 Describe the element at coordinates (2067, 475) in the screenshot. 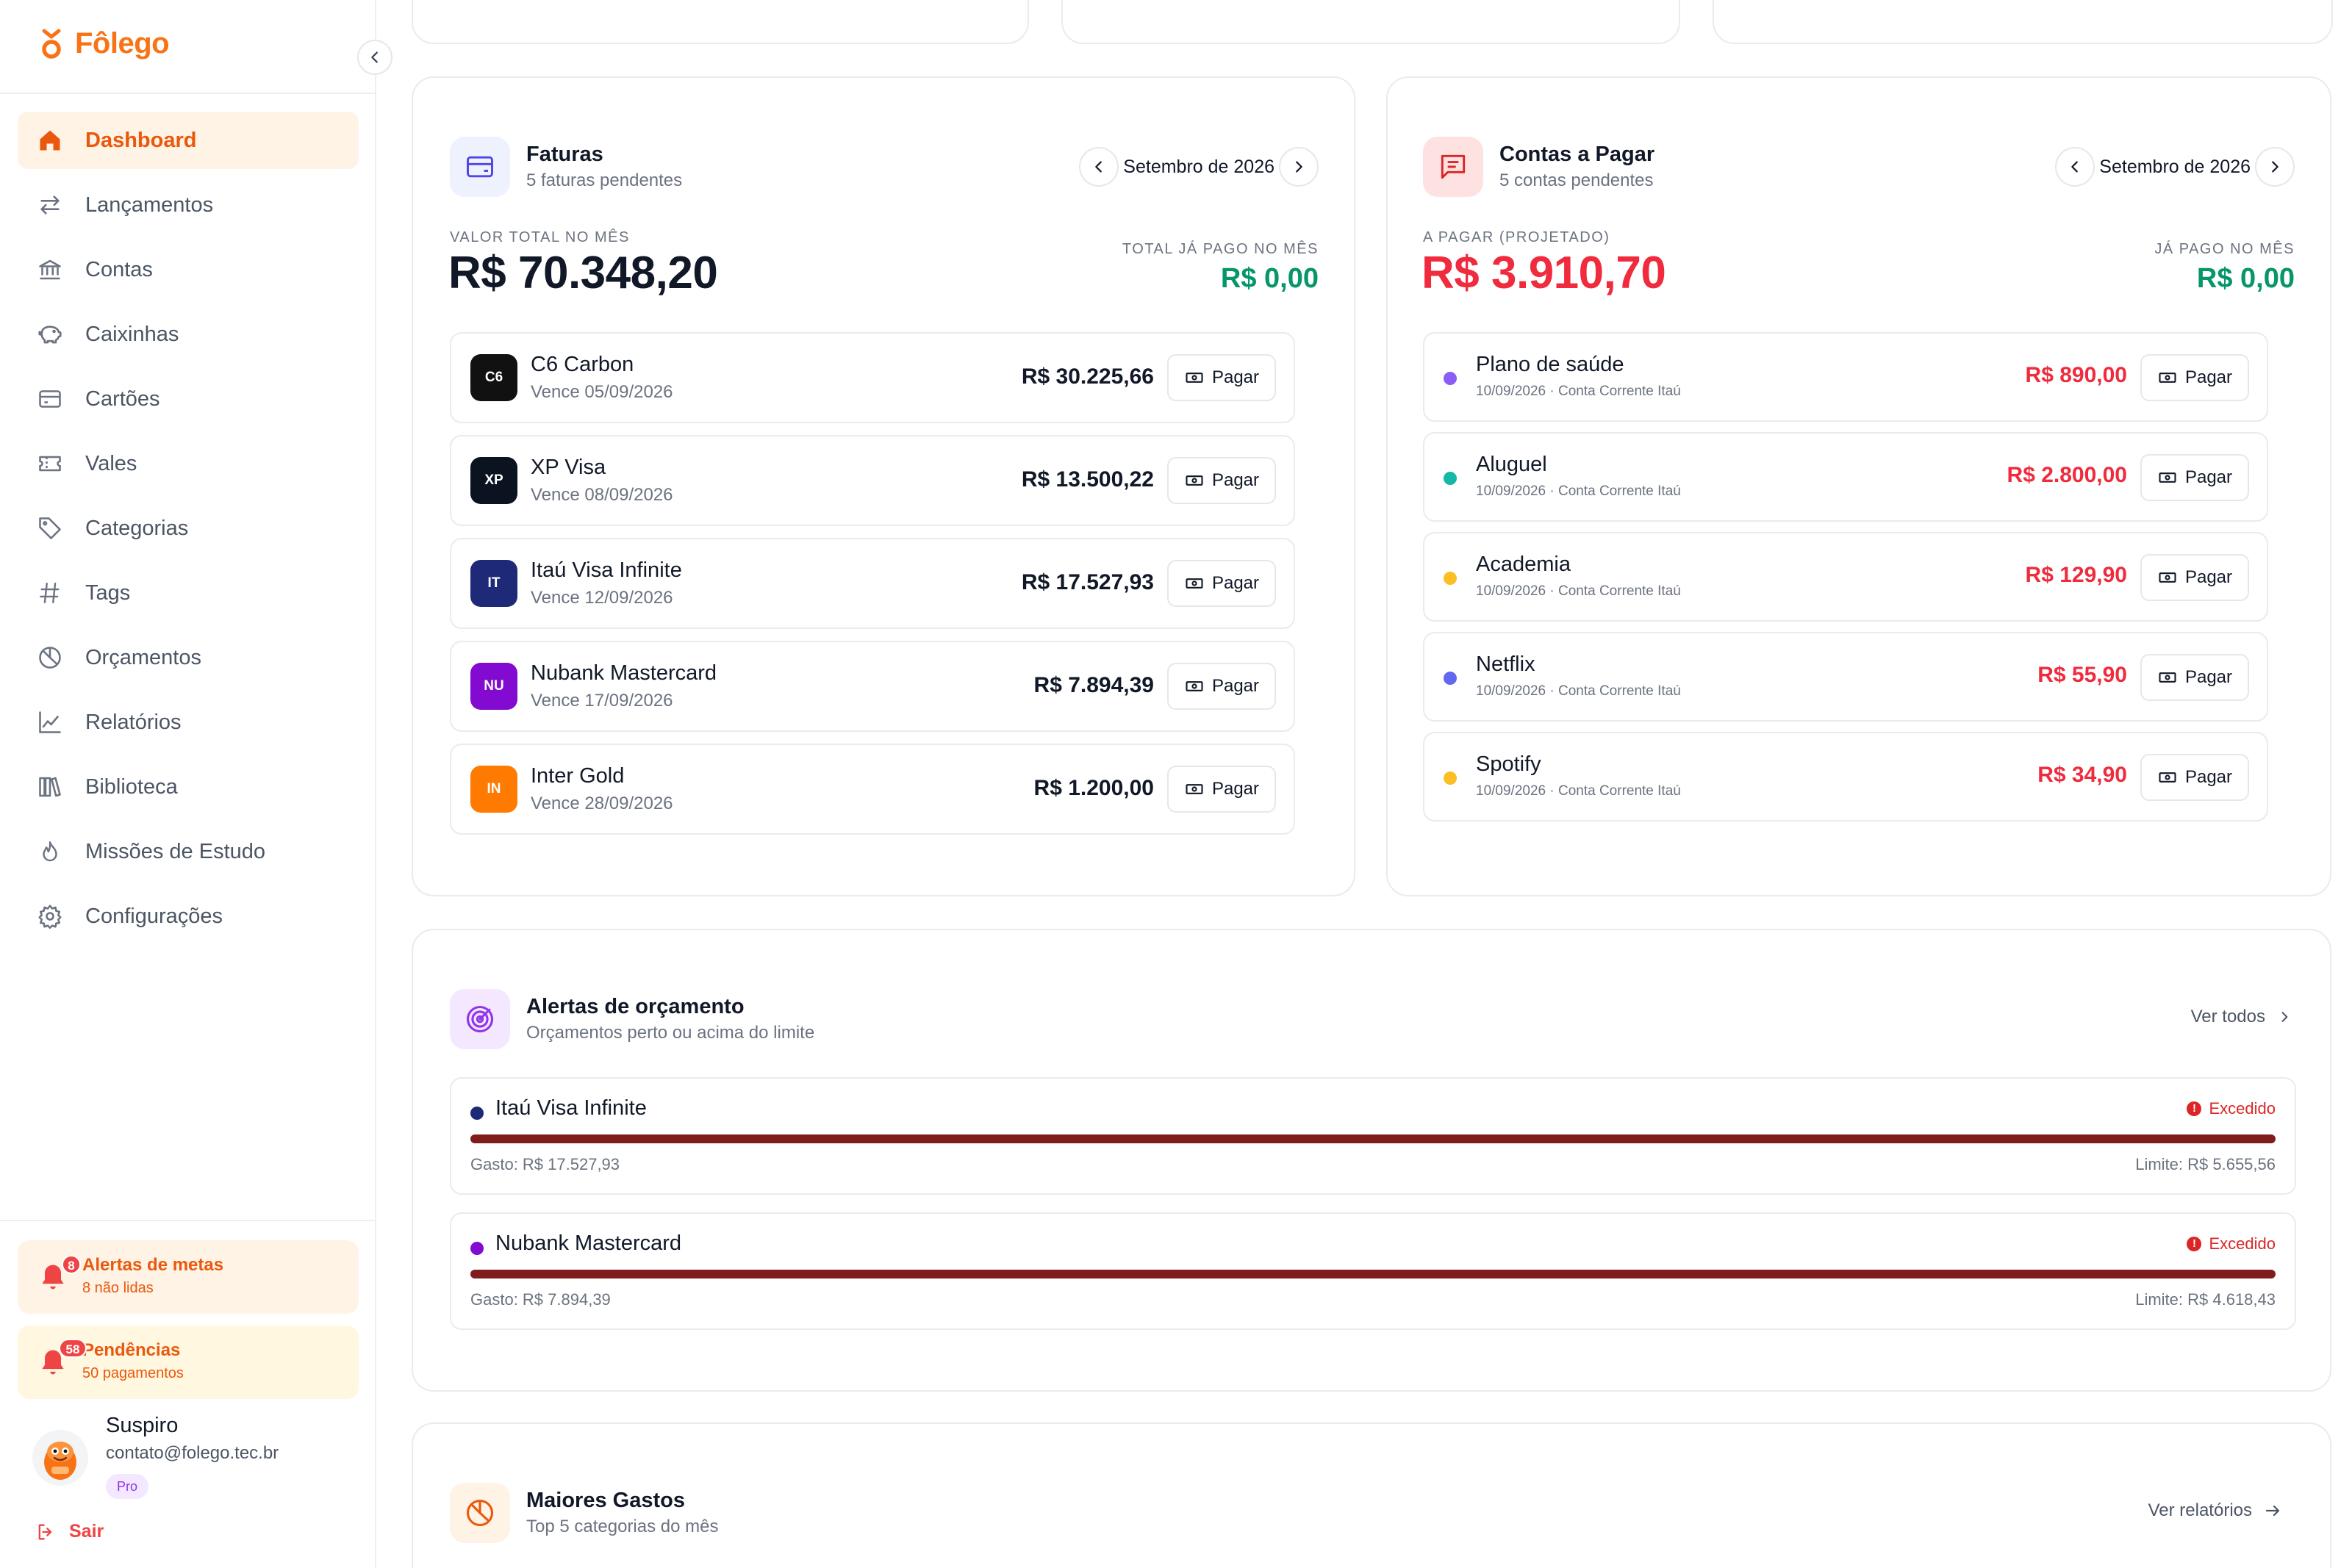

I see `bill-amount: R$ 2.800,00` at that location.